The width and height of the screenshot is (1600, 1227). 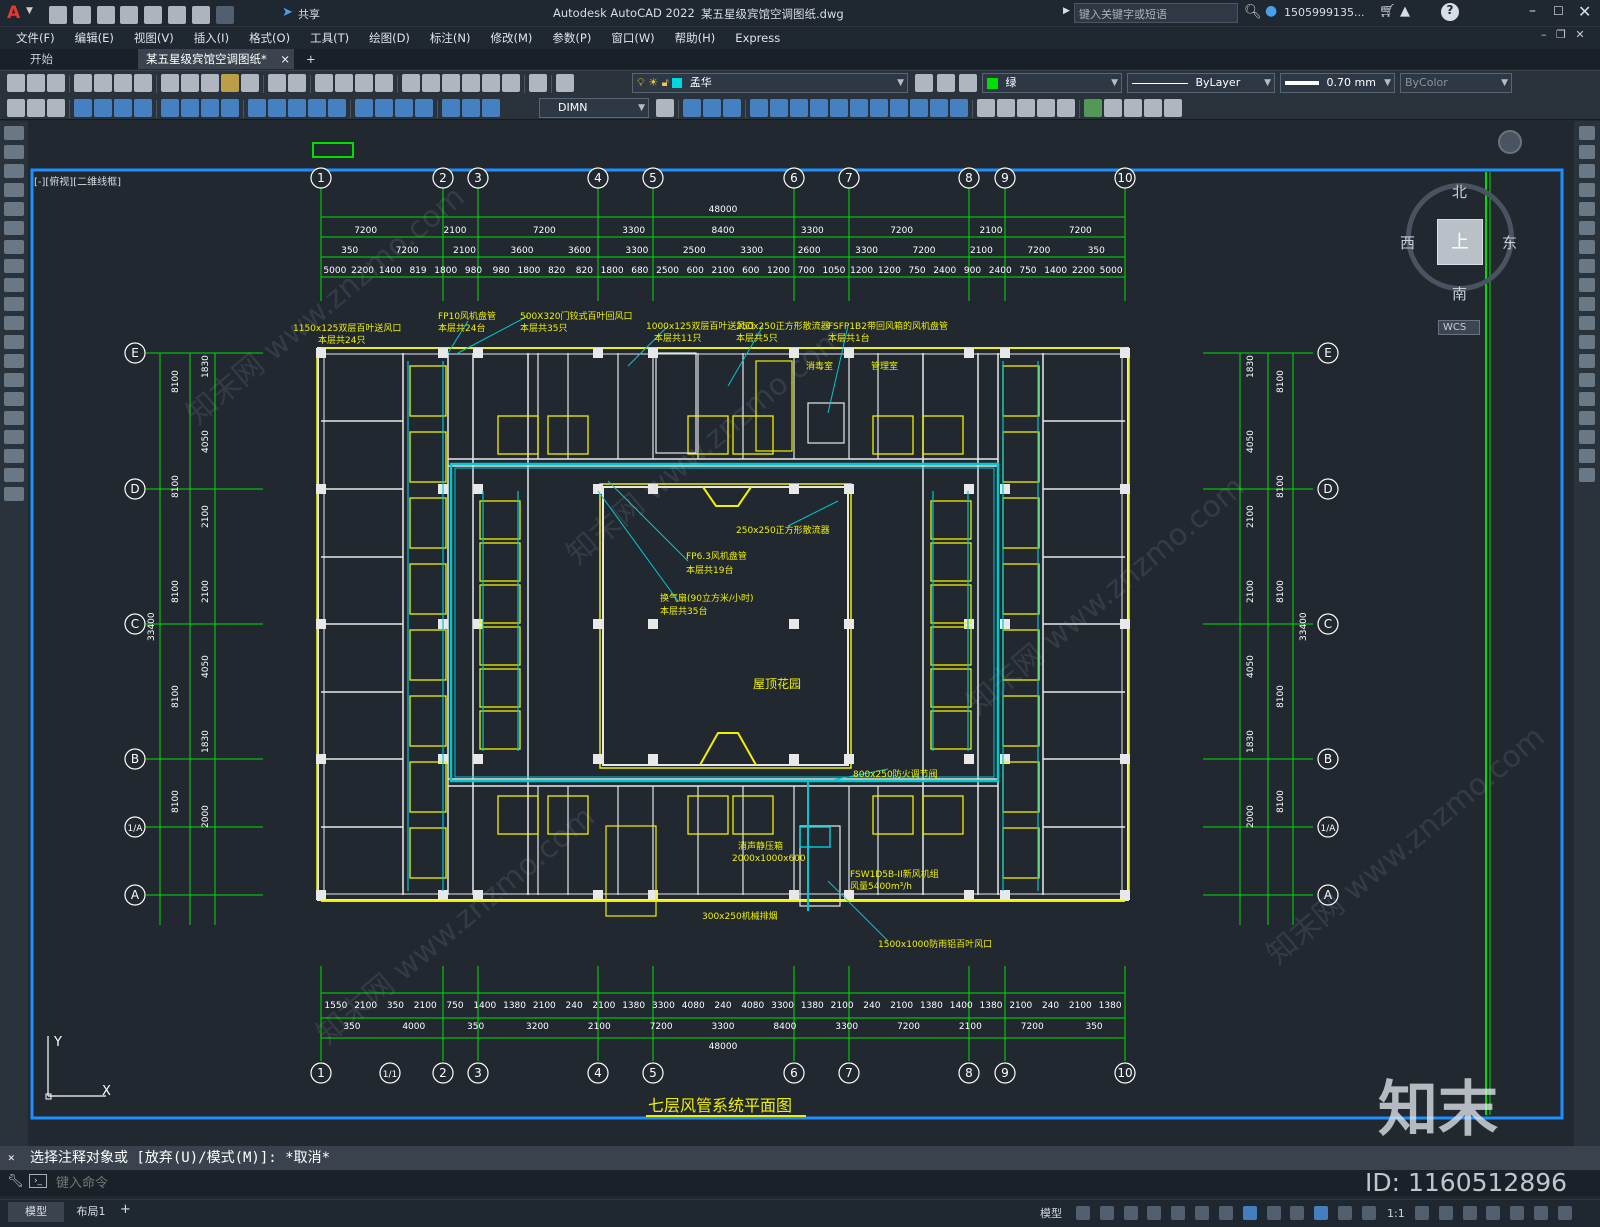 I want to click on layer-dropdown: 💡︎ ☀ 🔓︎ 孟华 ▼, so click(x=770, y=83).